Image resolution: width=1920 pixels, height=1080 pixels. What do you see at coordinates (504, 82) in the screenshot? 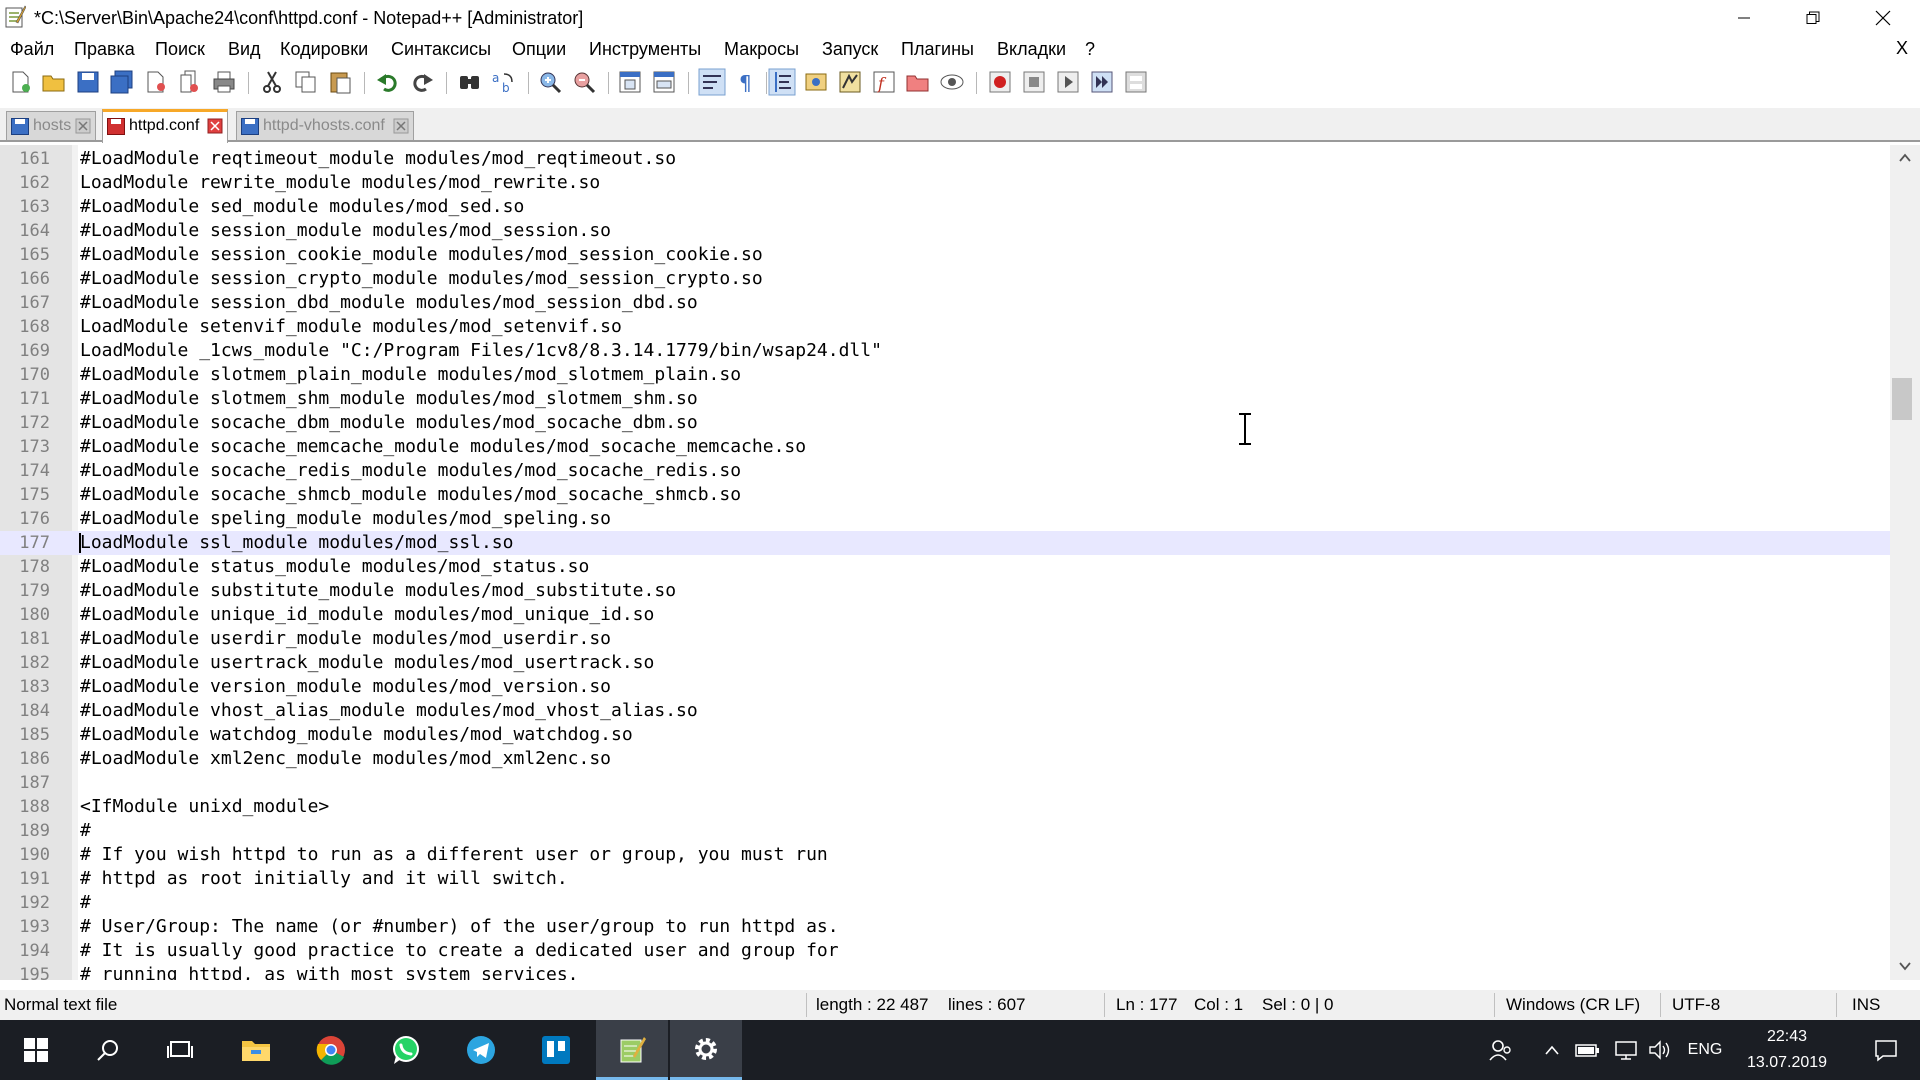
I see `replace-icon: ab` at bounding box center [504, 82].